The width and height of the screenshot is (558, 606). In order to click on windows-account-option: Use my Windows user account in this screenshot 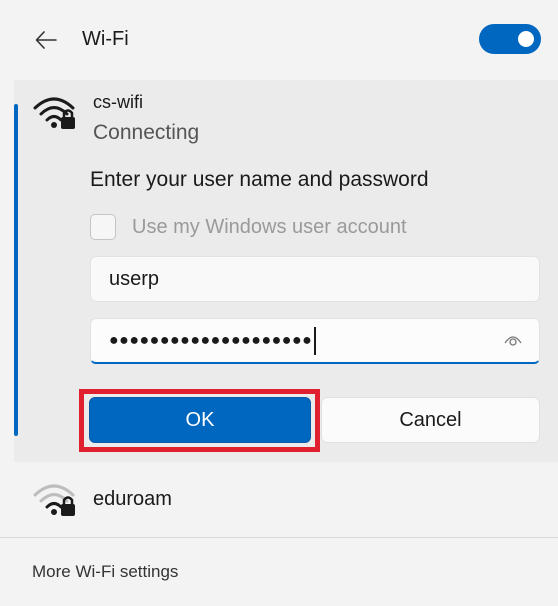, I will do `click(248, 227)`.